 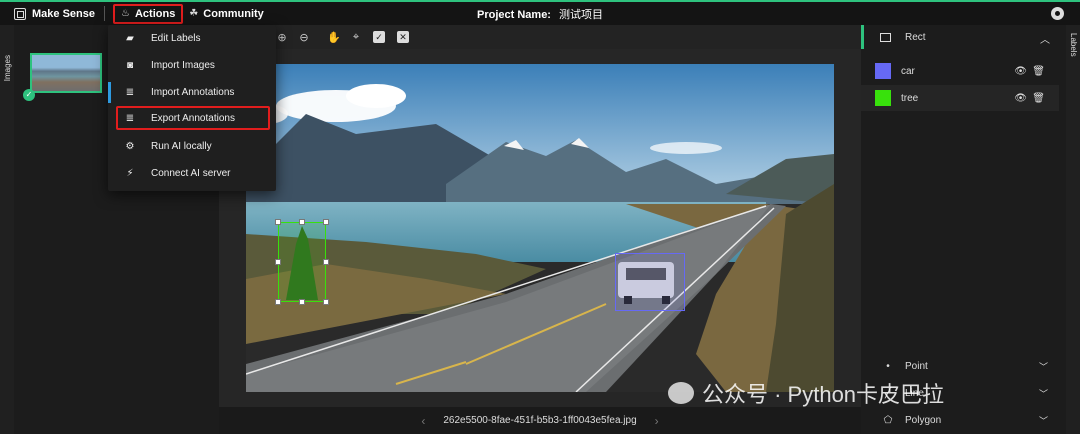 I want to click on make-sense-logo-icon, so click(x=20, y=13).